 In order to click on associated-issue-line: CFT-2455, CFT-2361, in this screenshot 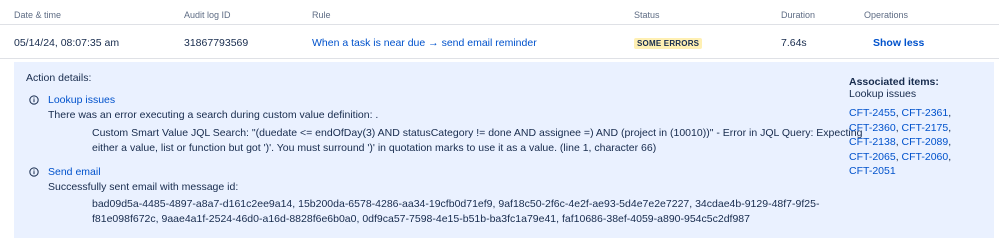, I will do `click(914, 113)`.